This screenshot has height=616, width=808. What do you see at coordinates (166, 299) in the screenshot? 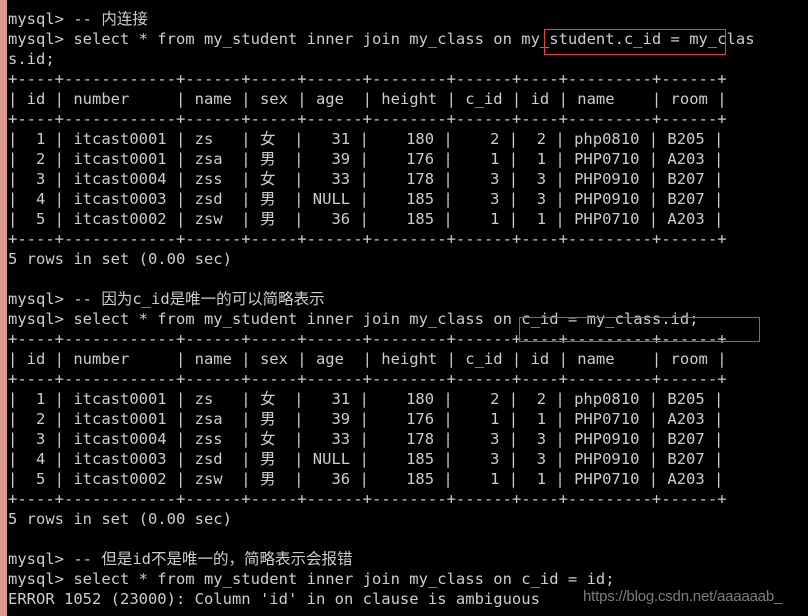
I see `terminal-line: mysql> -- 因为c_id是唯一的可以简略表示` at bounding box center [166, 299].